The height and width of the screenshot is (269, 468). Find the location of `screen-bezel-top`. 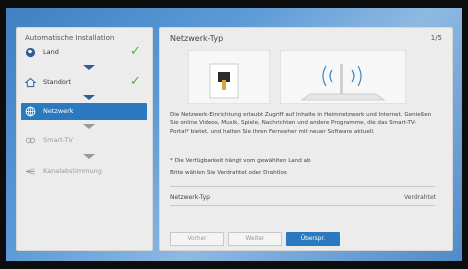

screen-bezel-top is located at coordinates (234, 4).